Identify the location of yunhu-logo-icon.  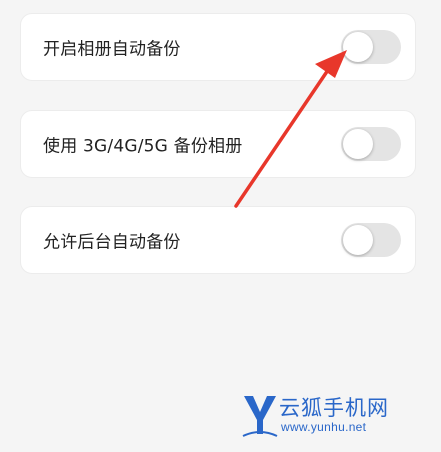
(260, 416).